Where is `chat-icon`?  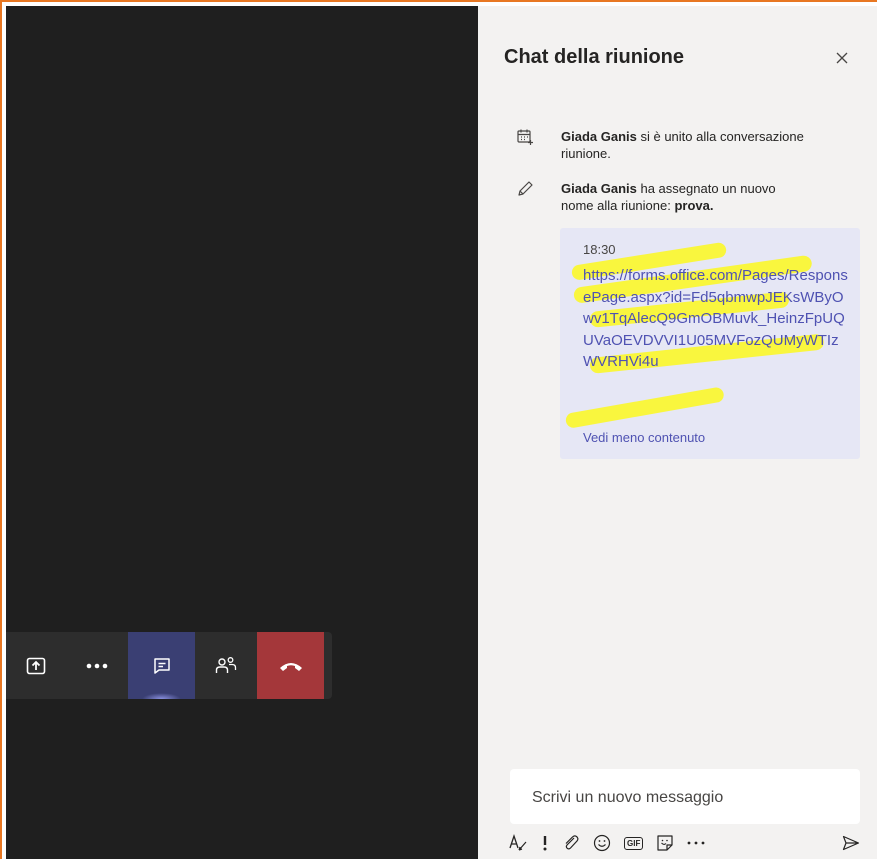 chat-icon is located at coordinates (161, 665).